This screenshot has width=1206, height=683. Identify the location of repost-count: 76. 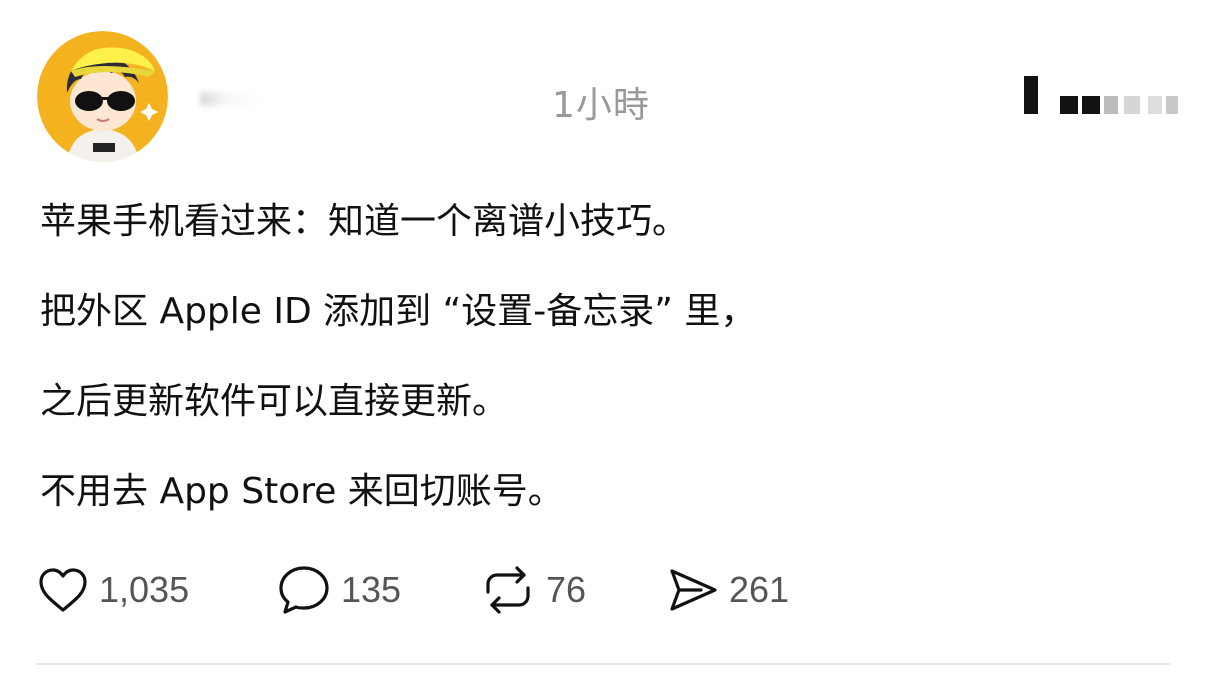
(566, 589).